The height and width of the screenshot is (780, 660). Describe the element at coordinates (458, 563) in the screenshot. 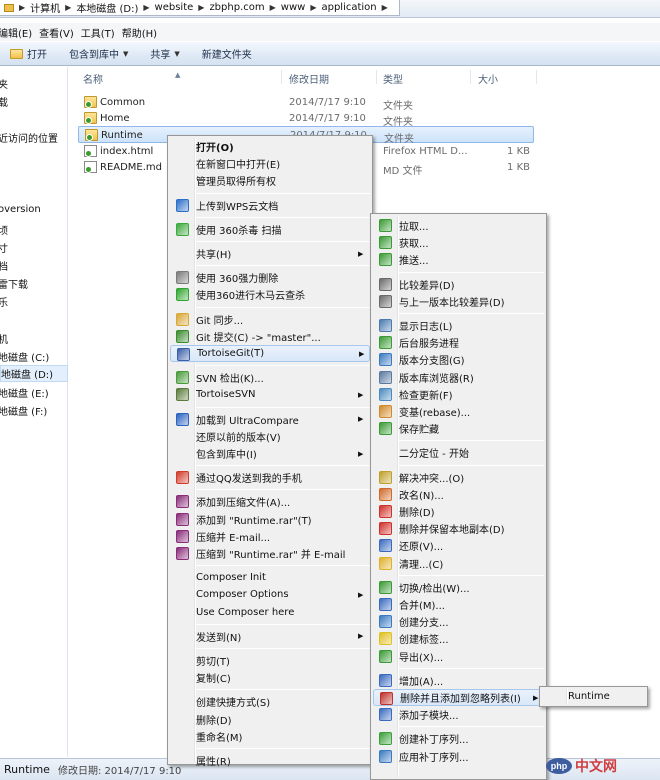

I see `menu-item: 清理...(C)` at that location.